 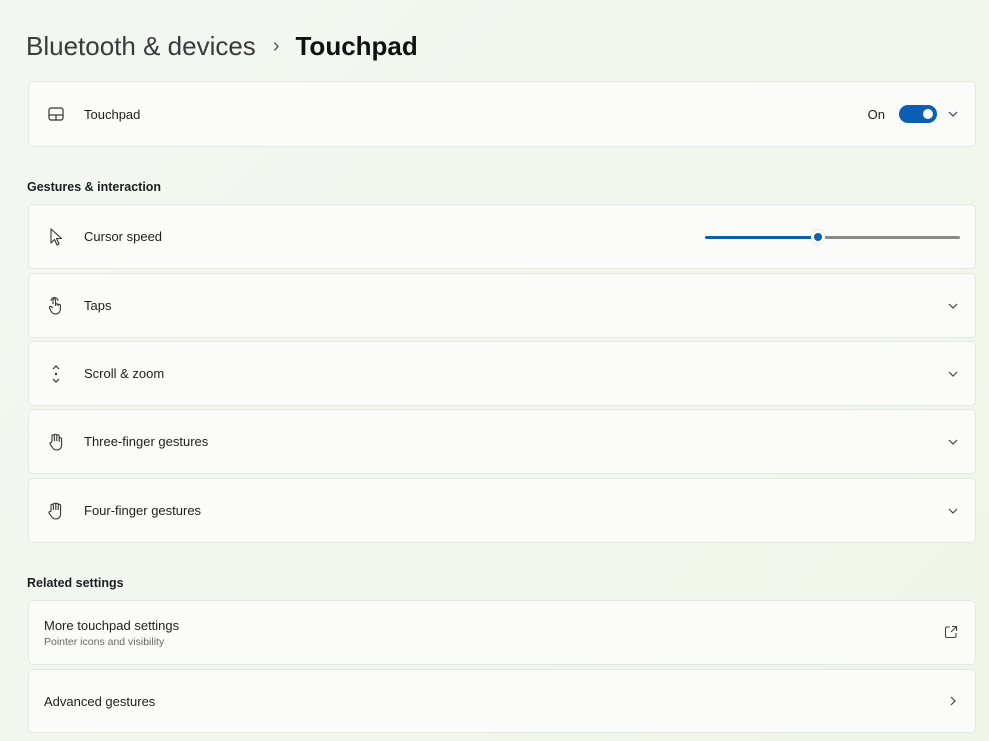 I want to click on slider-track-rest, so click(x=891, y=237).